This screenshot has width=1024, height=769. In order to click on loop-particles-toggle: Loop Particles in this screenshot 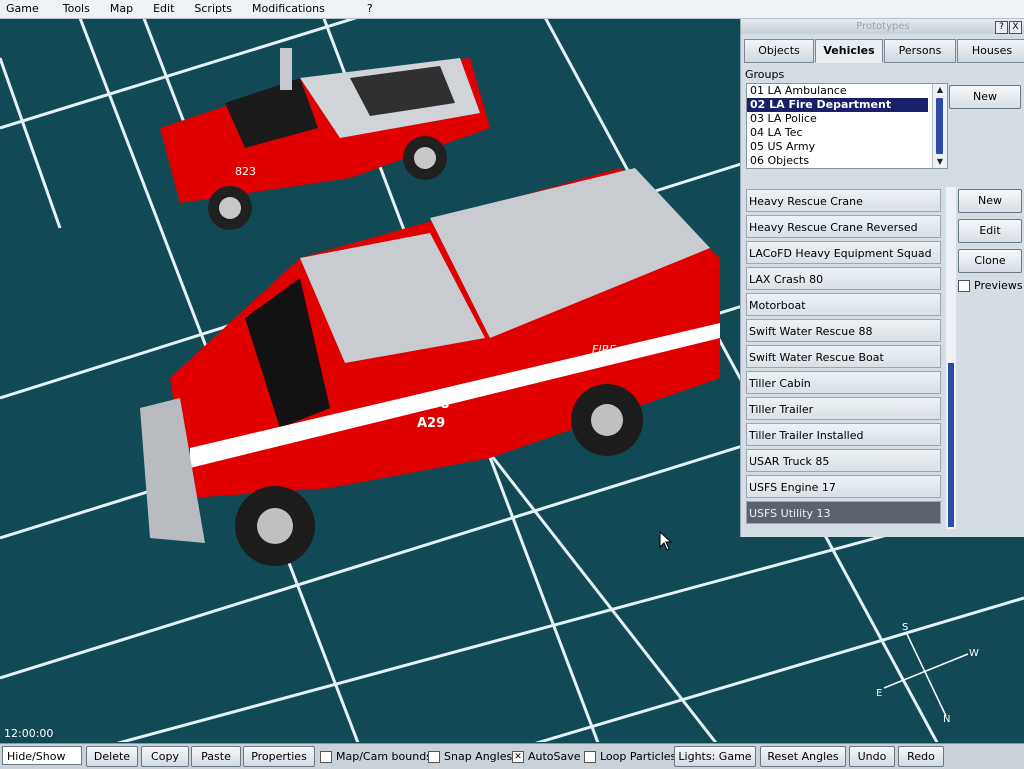, I will do `click(630, 756)`.